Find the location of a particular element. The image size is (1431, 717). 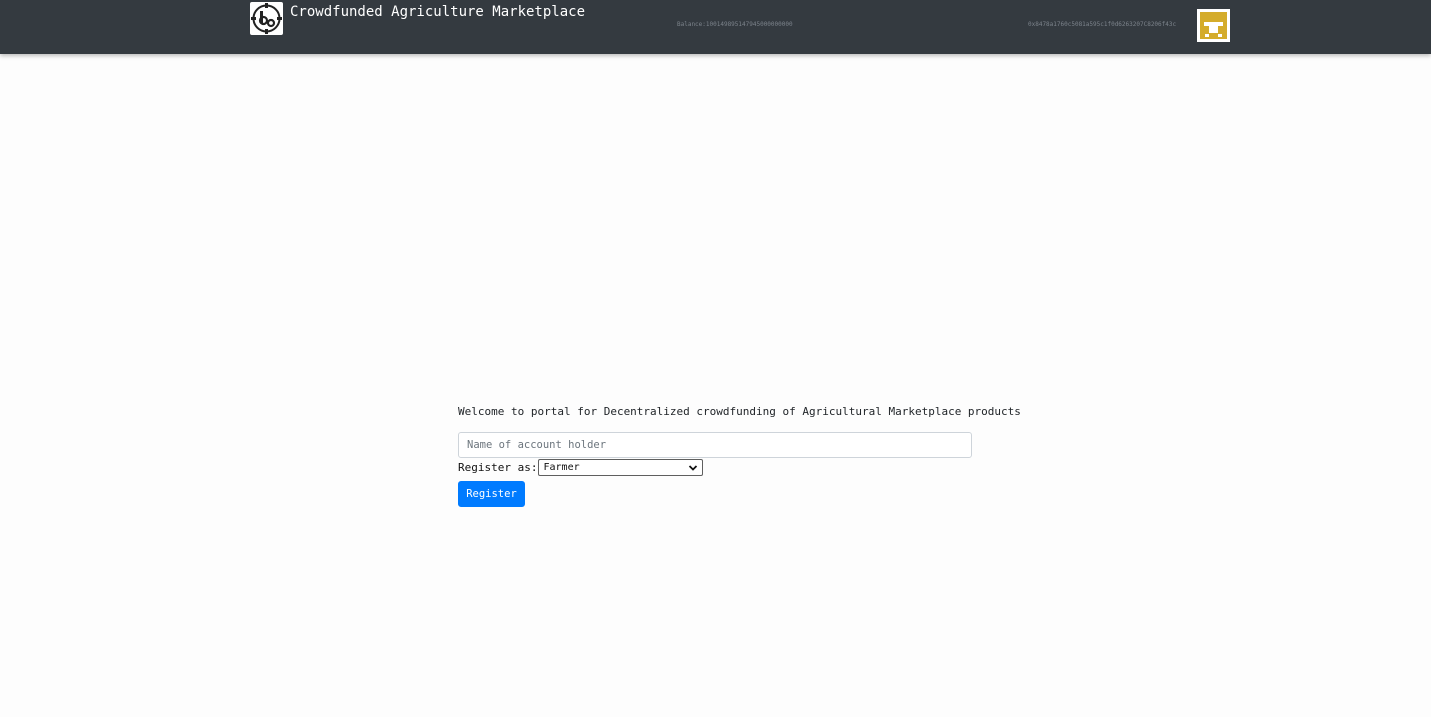

register-as-row: Register as: Farmer is located at coordinates (581, 467).